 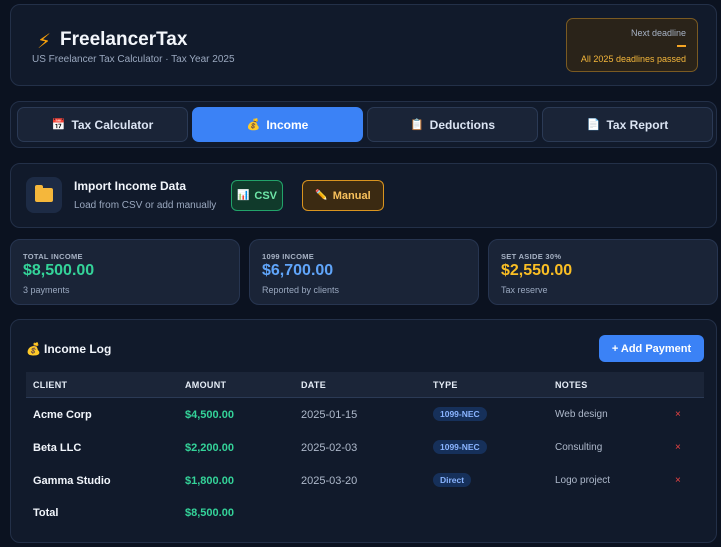 I want to click on type-badge: Direct, so click(x=452, y=480).